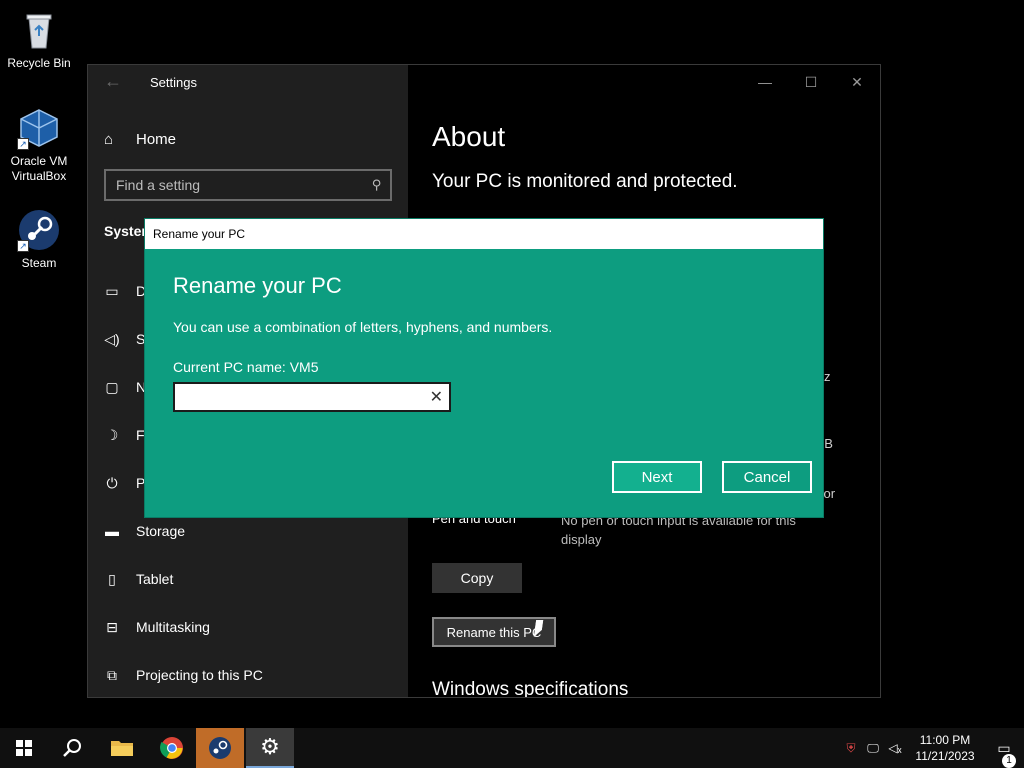 This screenshot has height=768, width=1024. Describe the element at coordinates (248, 82) in the screenshot. I see `titlebar-left: ← Settings` at that location.